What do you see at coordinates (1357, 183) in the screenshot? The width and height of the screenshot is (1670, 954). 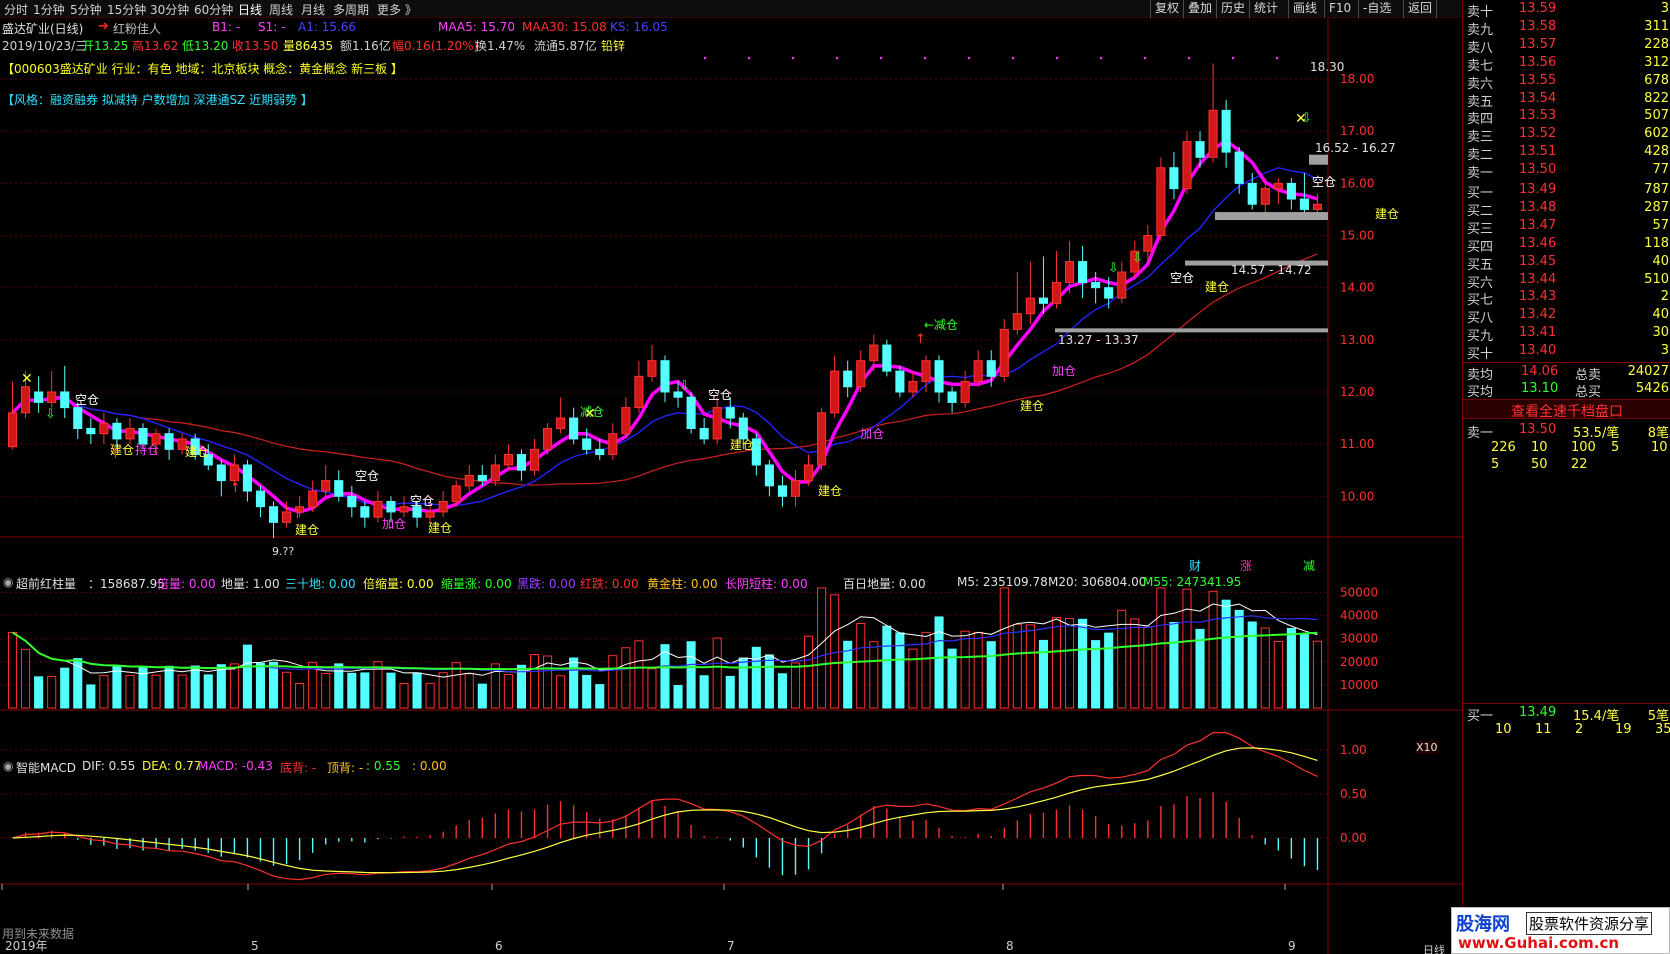 I see `price-tick-label: 16.00` at bounding box center [1357, 183].